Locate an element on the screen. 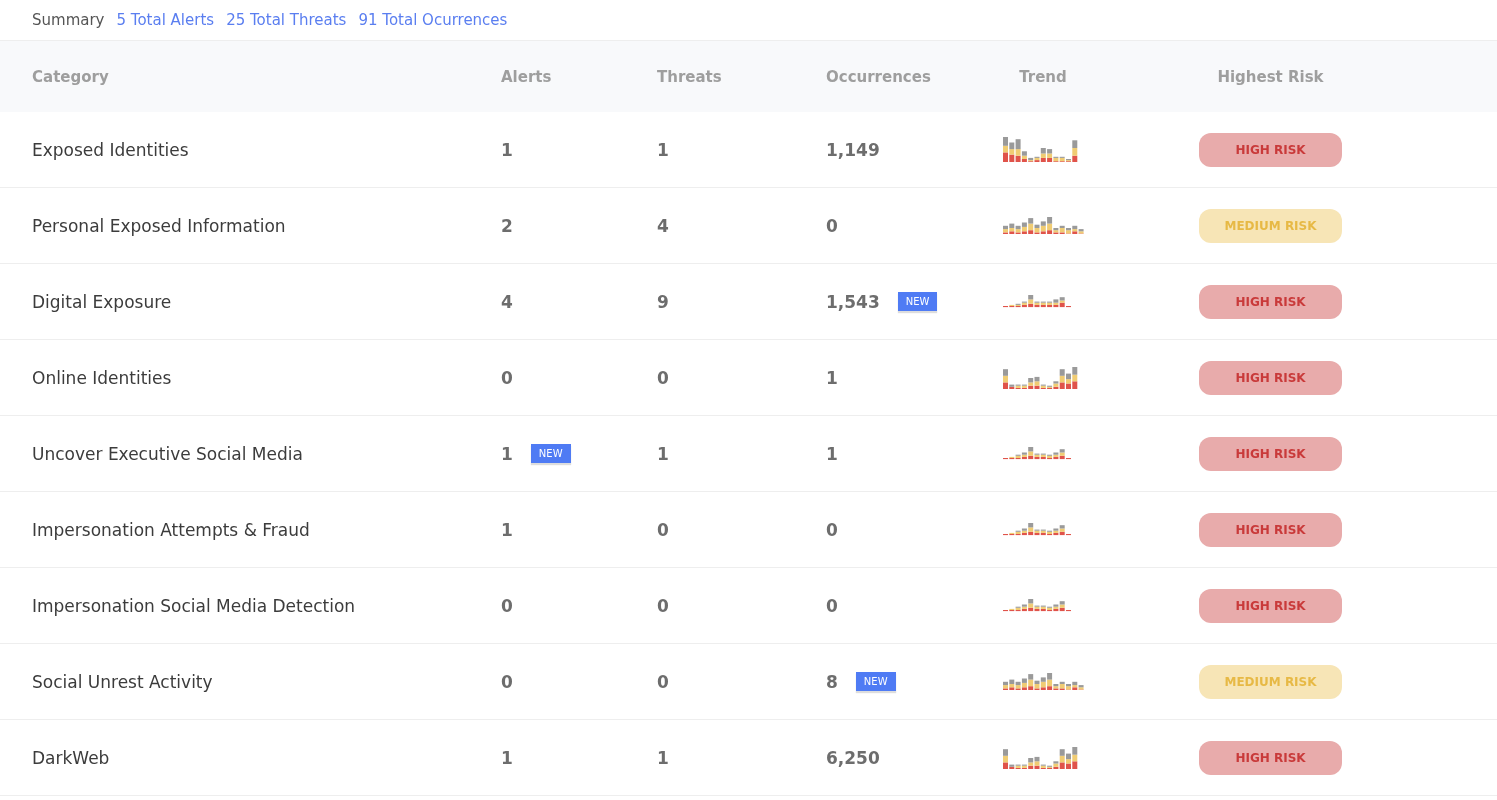 The width and height of the screenshot is (1497, 800). occurrence-count: 8 is located at coordinates (832, 681).